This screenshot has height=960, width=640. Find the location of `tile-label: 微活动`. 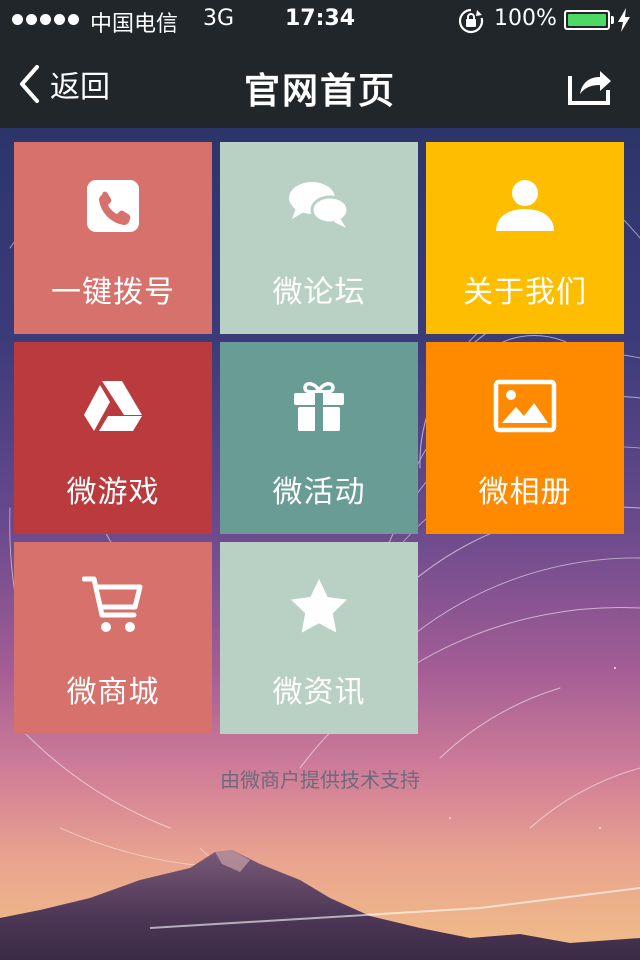

tile-label: 微活动 is located at coordinates (319, 492).